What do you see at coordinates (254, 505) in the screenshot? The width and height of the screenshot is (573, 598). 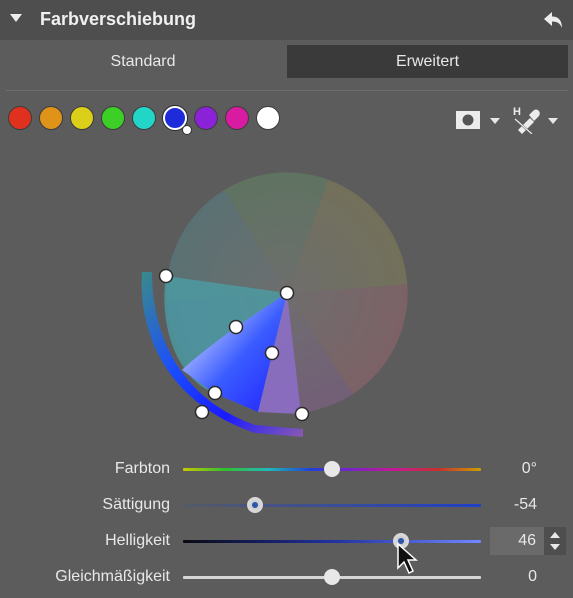 I see `saturation-slider-knob` at bounding box center [254, 505].